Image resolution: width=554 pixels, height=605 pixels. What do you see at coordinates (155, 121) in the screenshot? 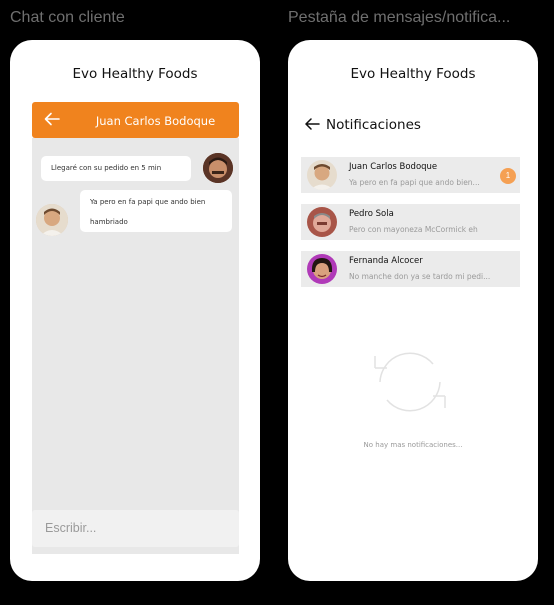
I see `chat-contact-name: Juan Carlos Bodoque` at bounding box center [155, 121].